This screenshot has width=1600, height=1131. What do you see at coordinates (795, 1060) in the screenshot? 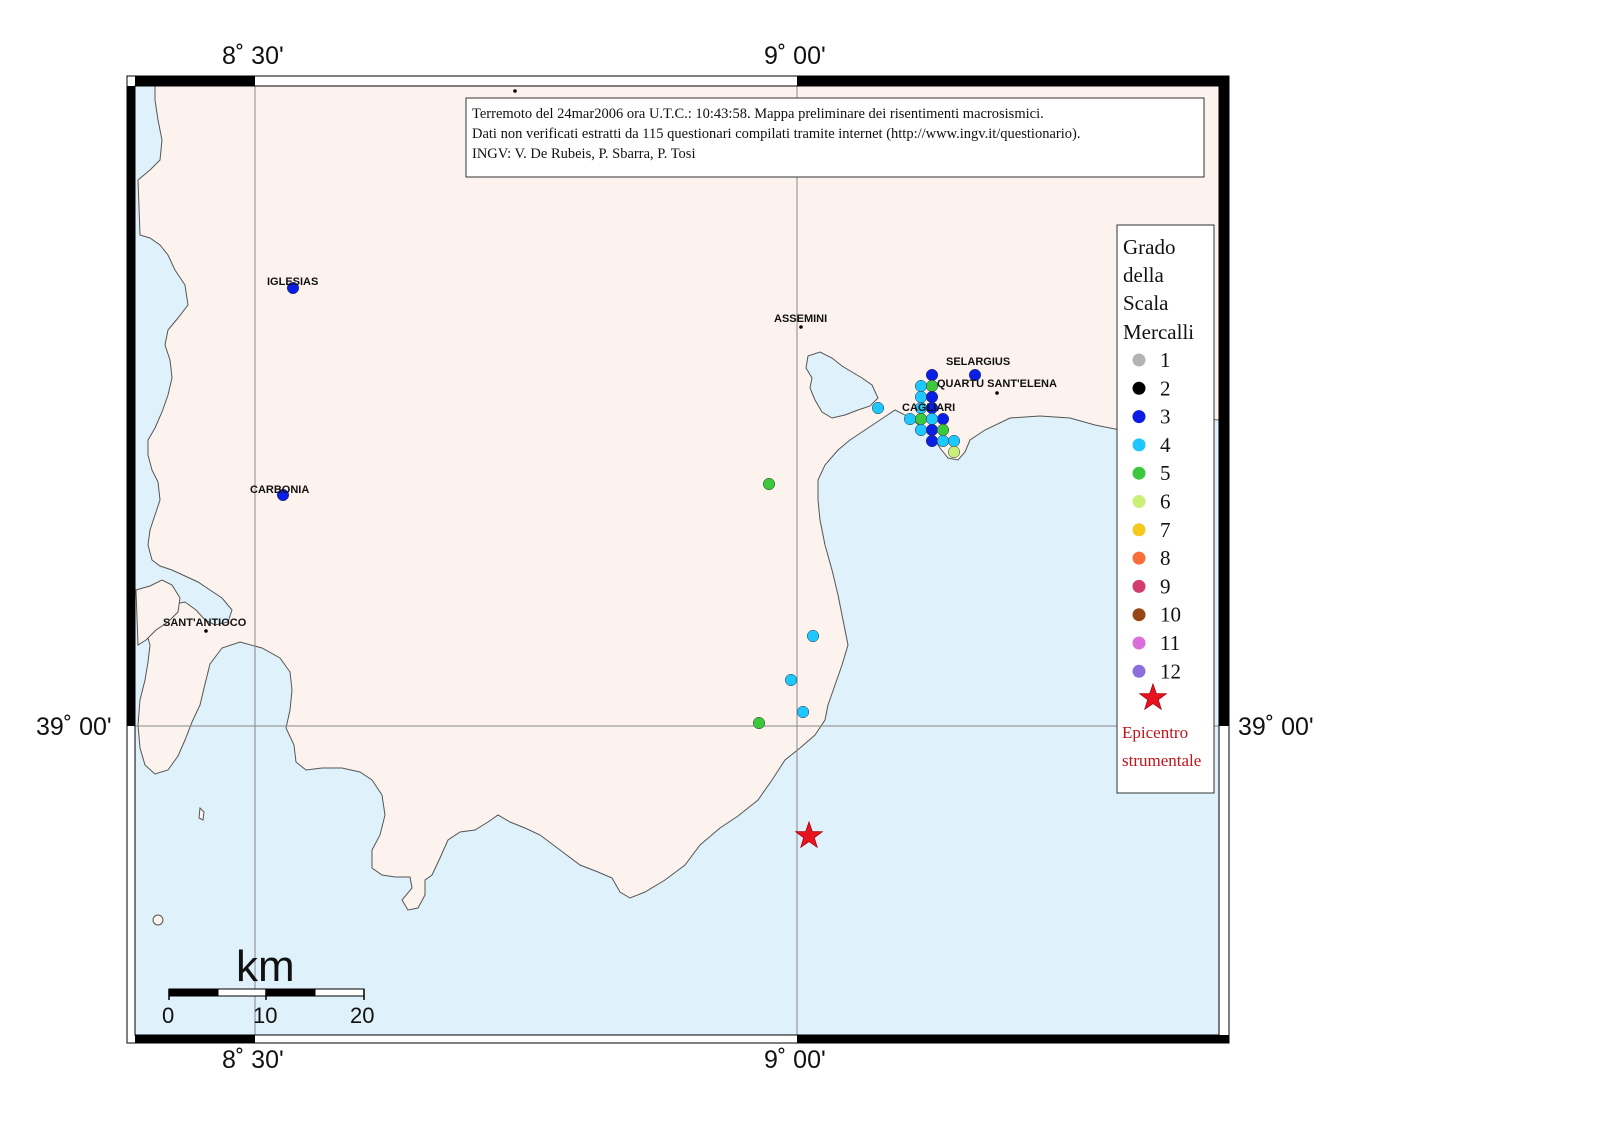
I see `lon-tick-bottom-9-00: 9˚ 00'` at bounding box center [795, 1060].